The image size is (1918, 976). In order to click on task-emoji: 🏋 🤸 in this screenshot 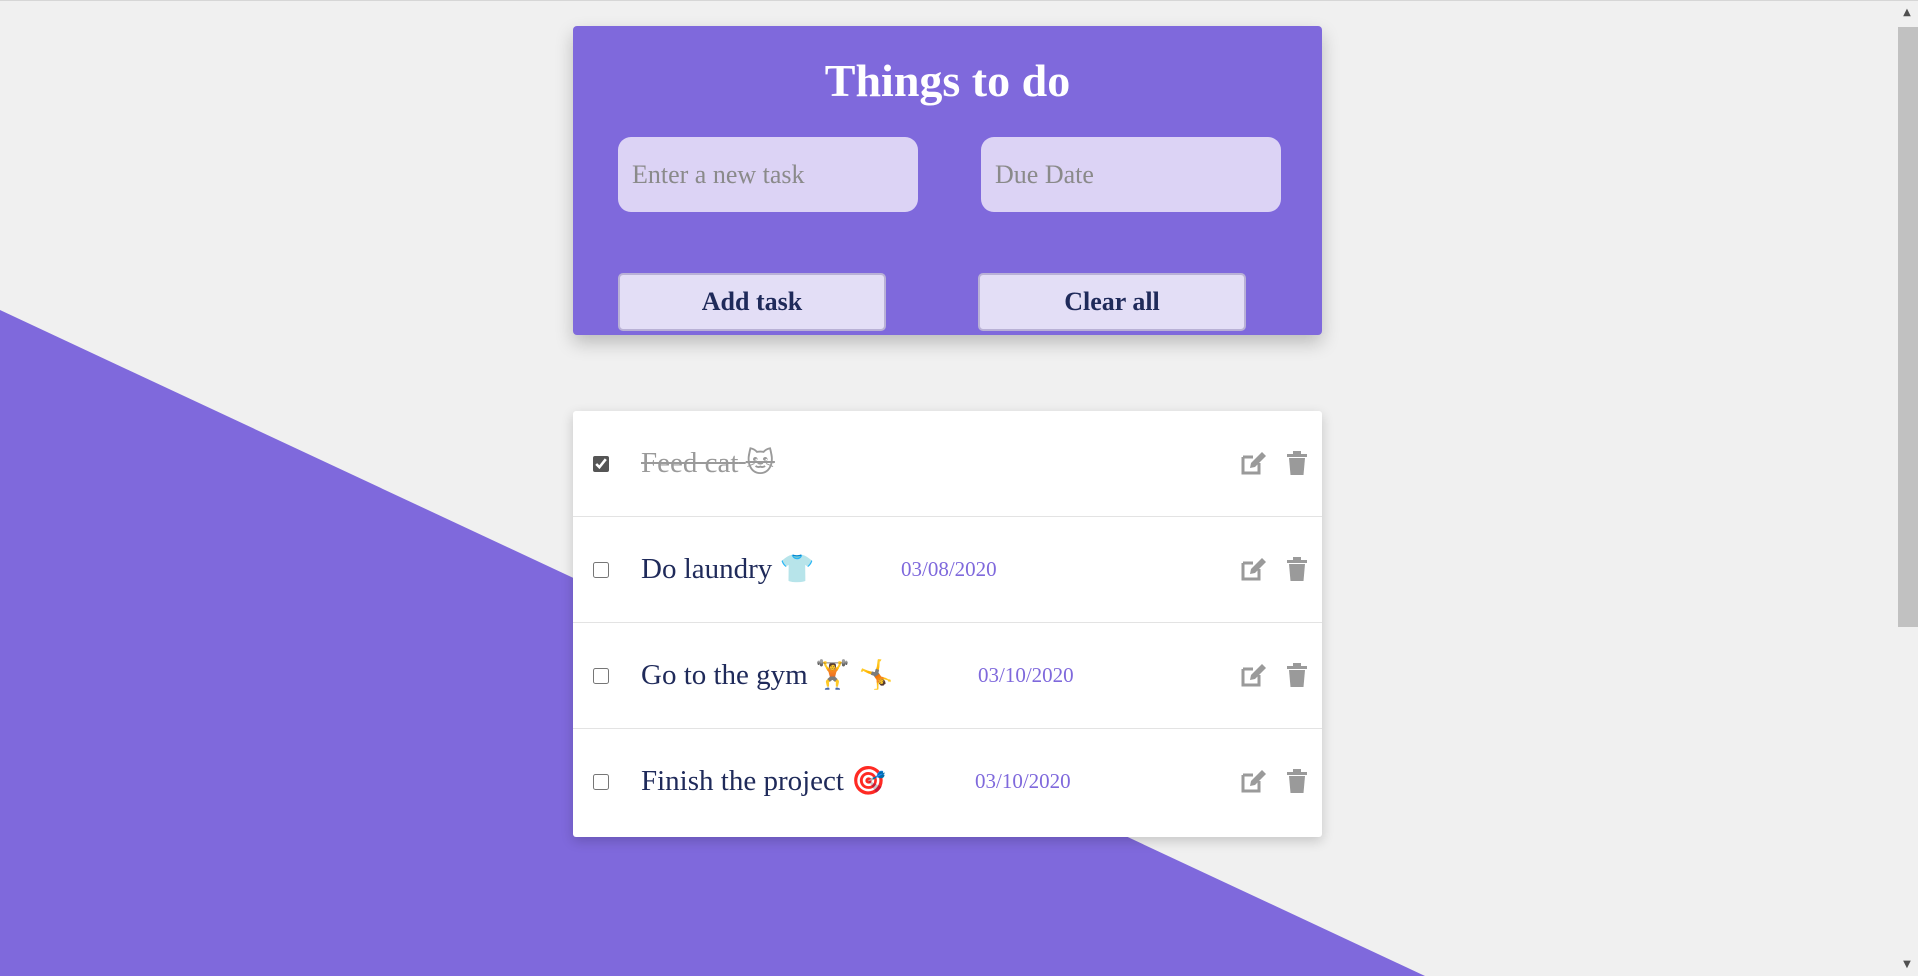, I will do `click(854, 674)`.